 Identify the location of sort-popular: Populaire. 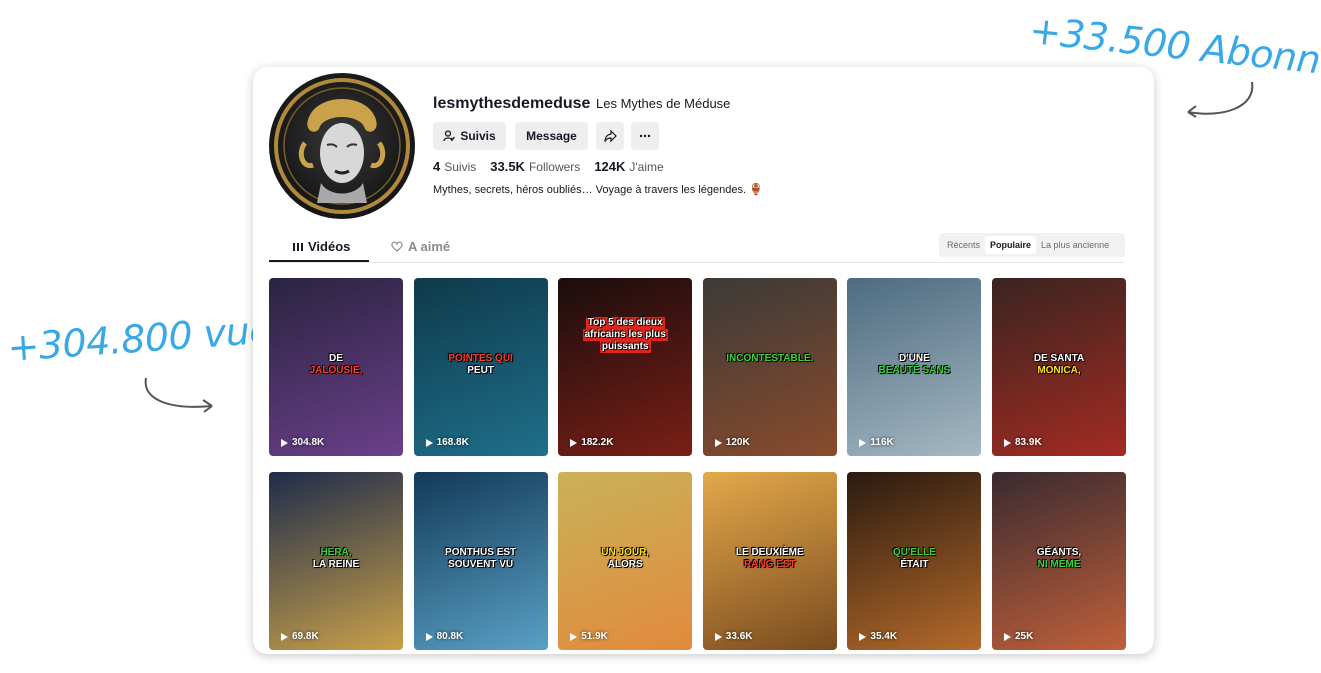
(1011, 245).